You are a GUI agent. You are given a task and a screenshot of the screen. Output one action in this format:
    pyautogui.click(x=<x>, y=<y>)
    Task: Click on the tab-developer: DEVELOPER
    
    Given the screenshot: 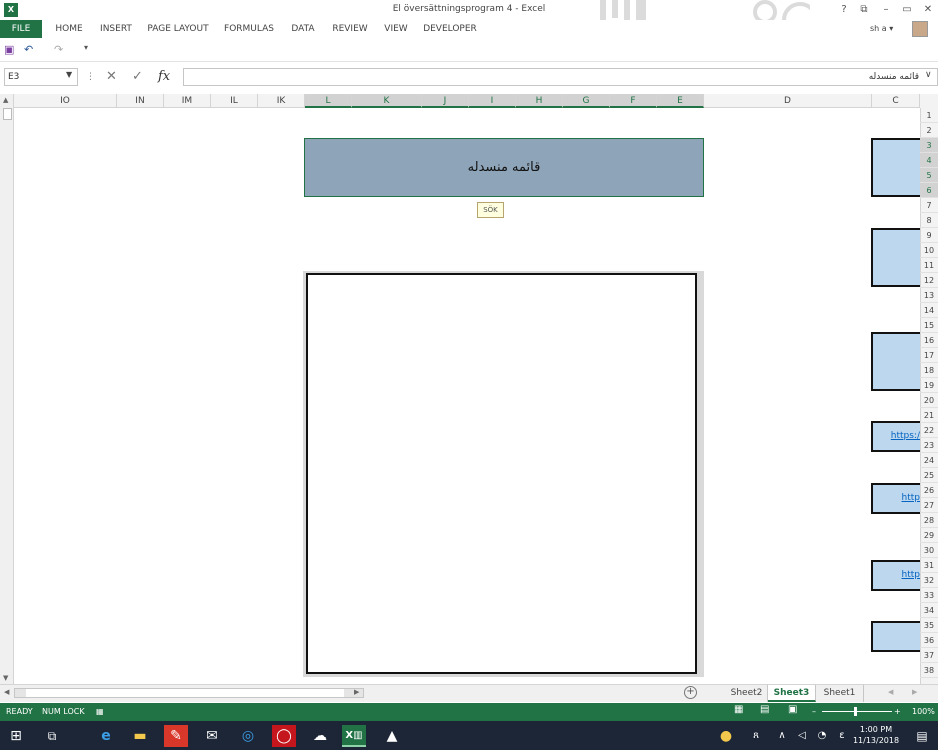 What is the action you would take?
    pyautogui.click(x=450, y=29)
    